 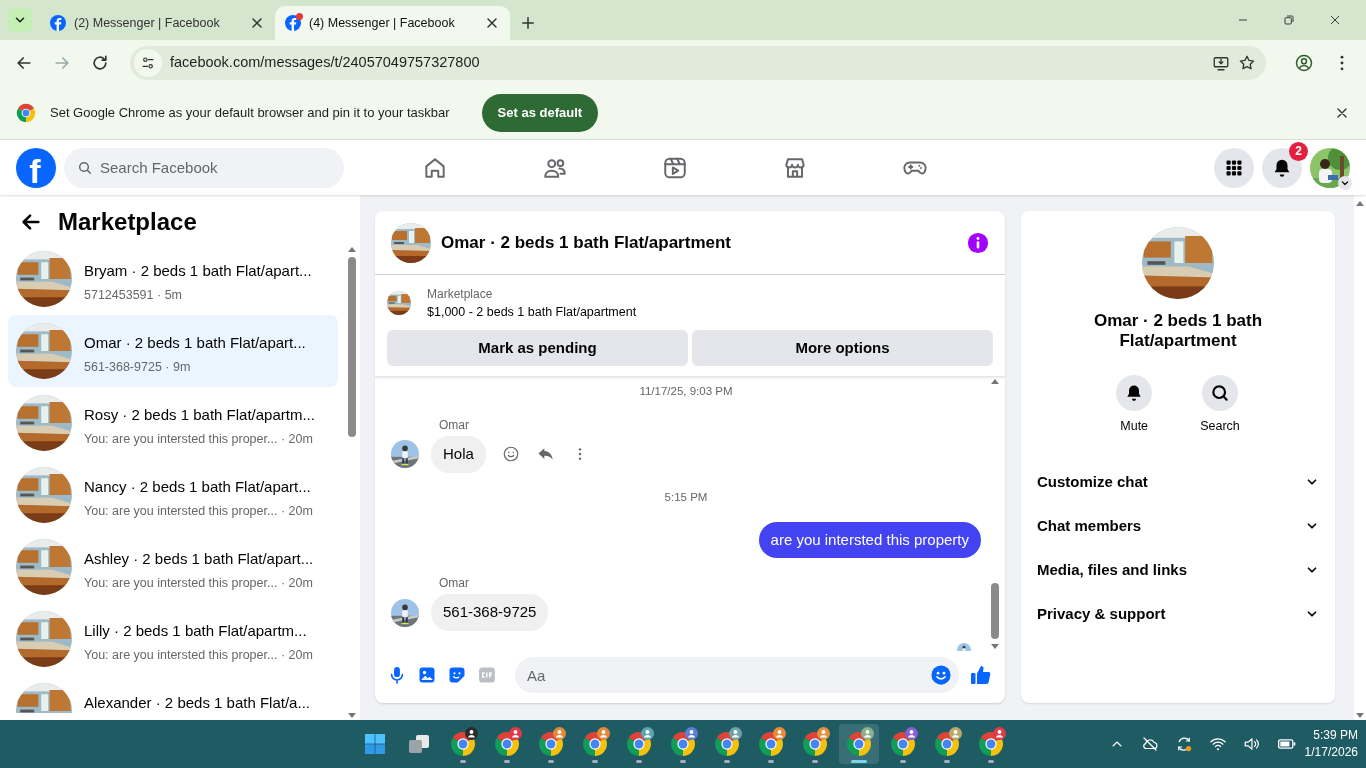 What do you see at coordinates (540, 112) in the screenshot?
I see `set-default-button: Set as default` at bounding box center [540, 112].